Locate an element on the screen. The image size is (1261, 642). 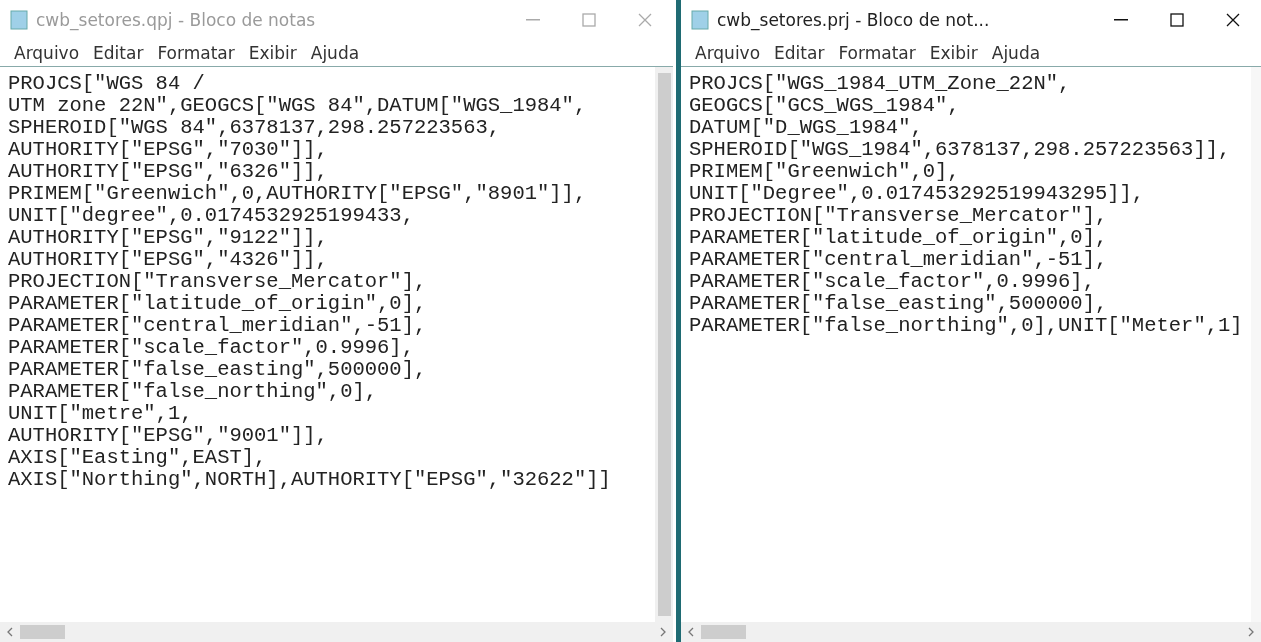
text-line: AXIS["Easting",EAST], is located at coordinates (138, 458).